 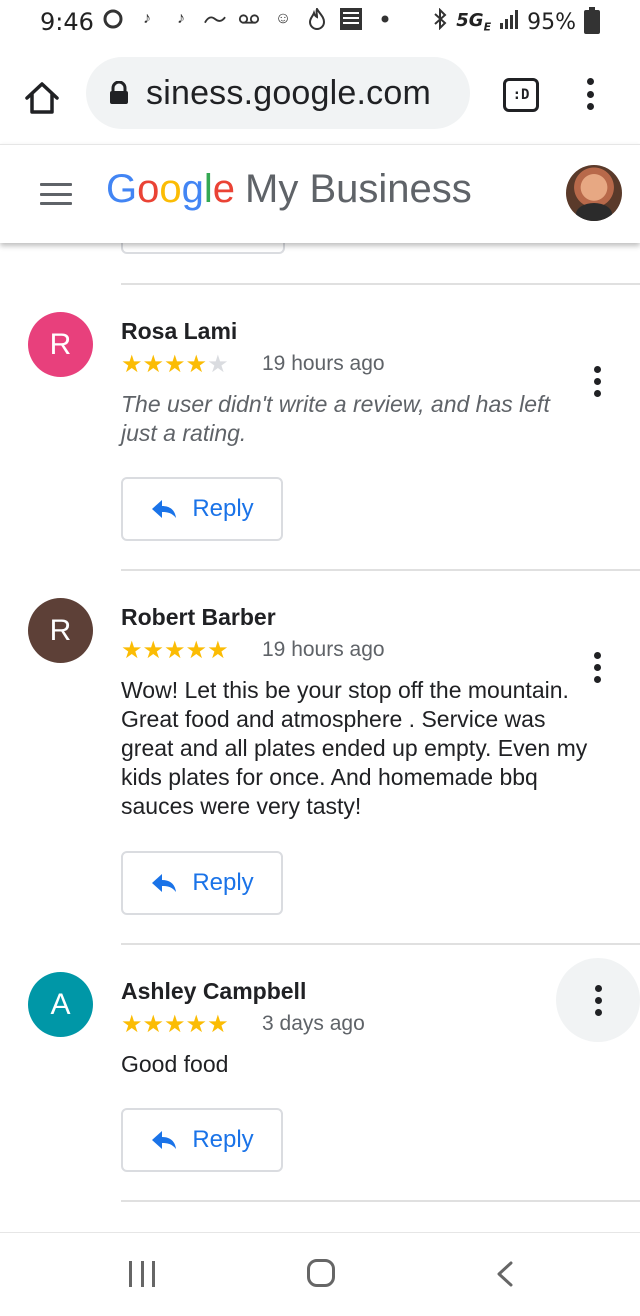 I want to click on weather-channel-icon, so click(x=351, y=19).